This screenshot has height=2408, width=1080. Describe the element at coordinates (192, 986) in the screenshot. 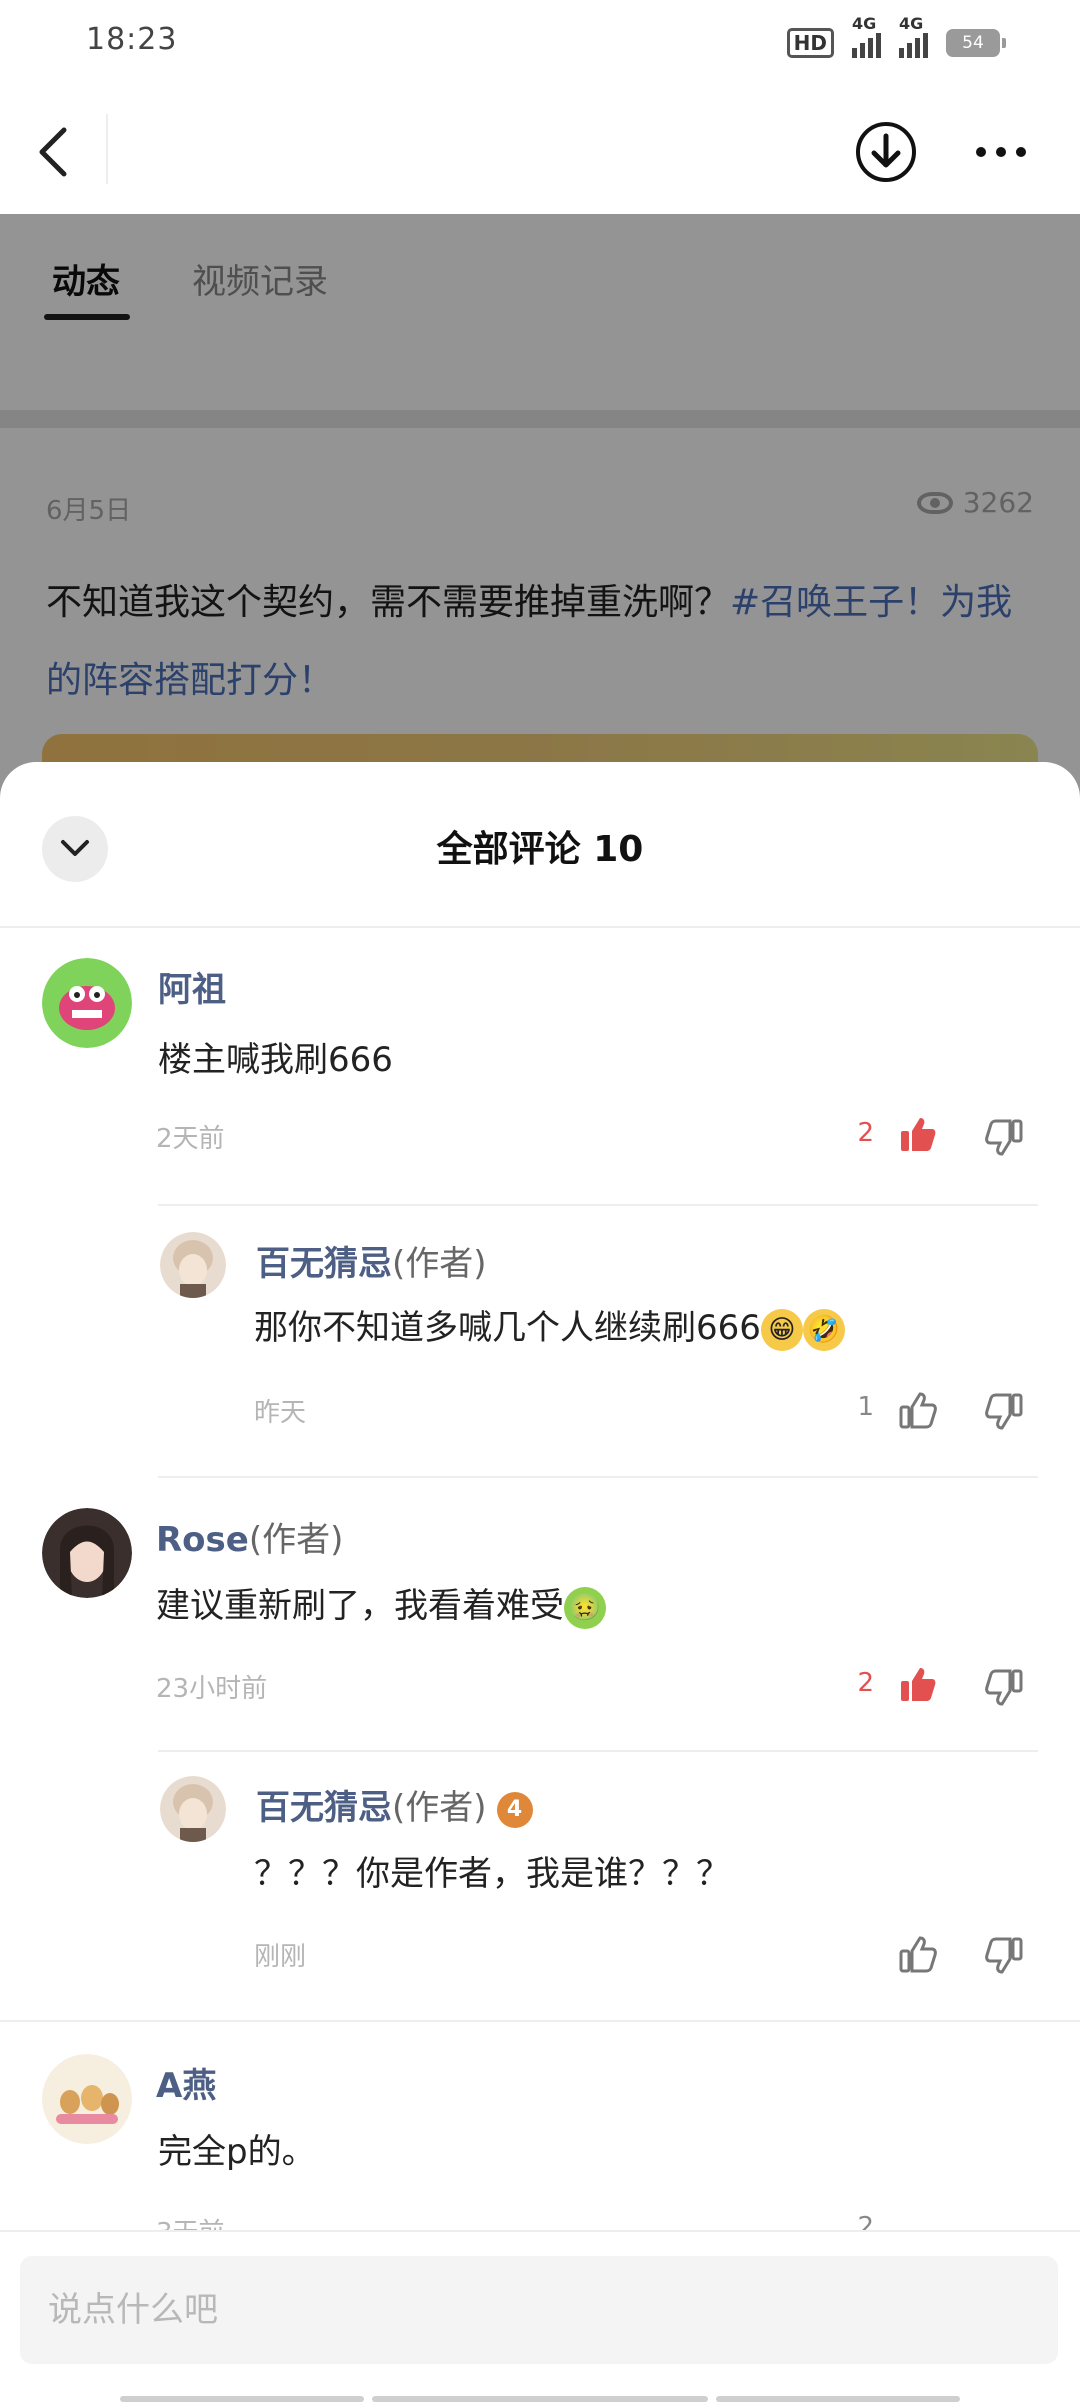

I see `comment-username: 阿祖` at that location.